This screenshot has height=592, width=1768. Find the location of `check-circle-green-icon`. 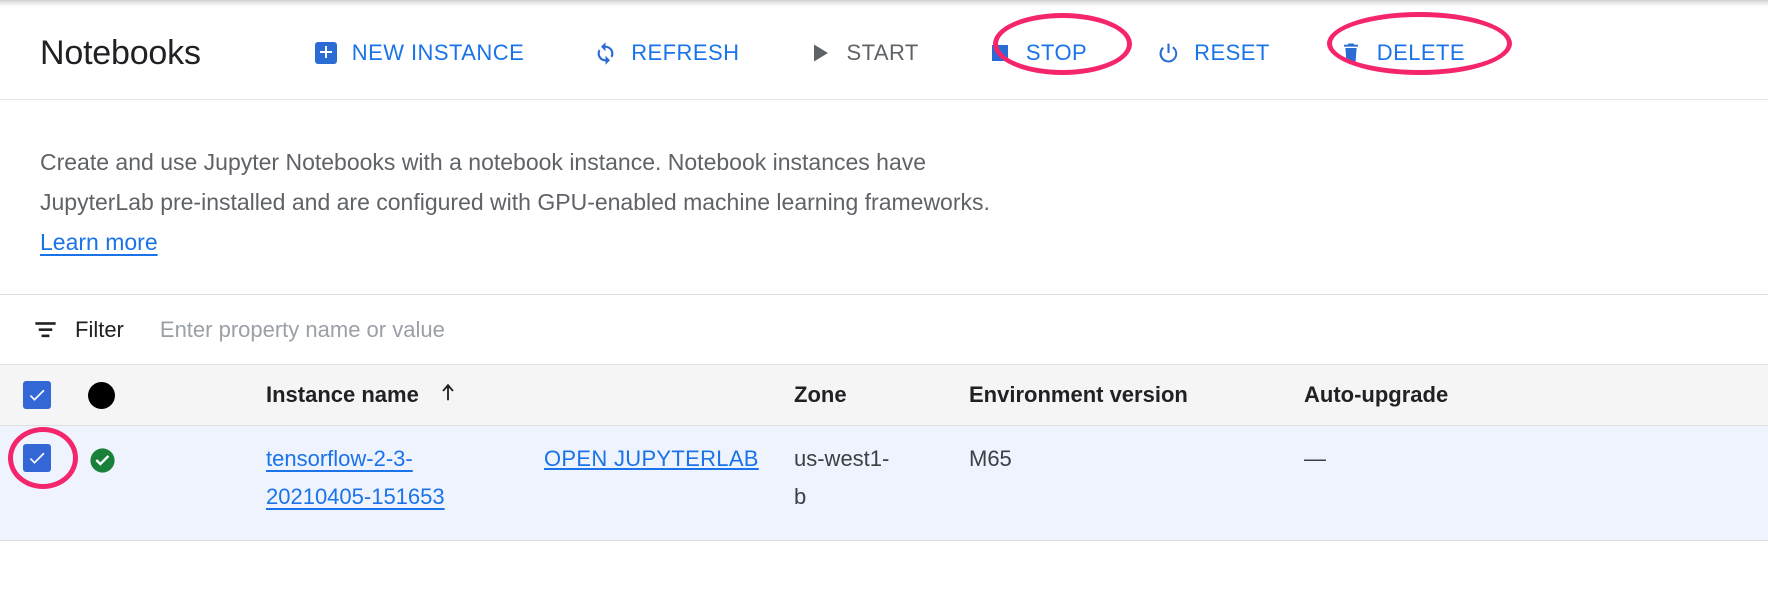

check-circle-green-icon is located at coordinates (102, 463).